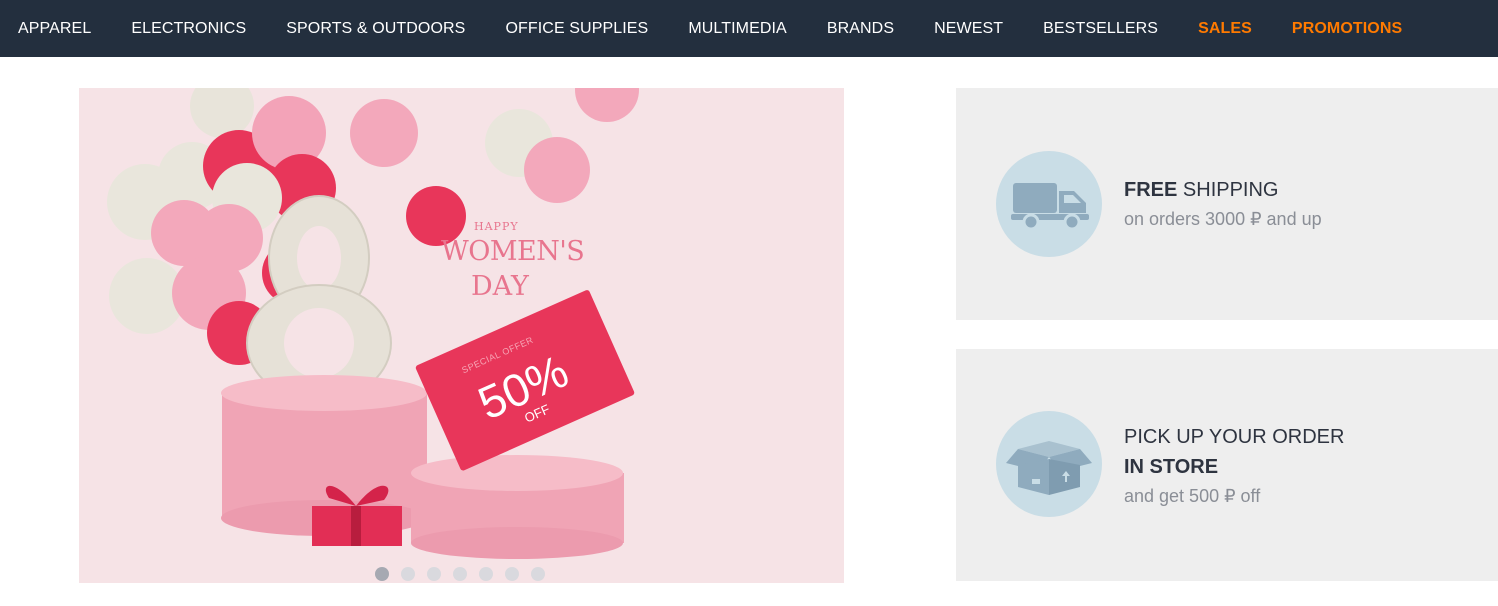  I want to click on nav-item-sports-outdoors: SPORTS & OUTDOORS, so click(375, 29).